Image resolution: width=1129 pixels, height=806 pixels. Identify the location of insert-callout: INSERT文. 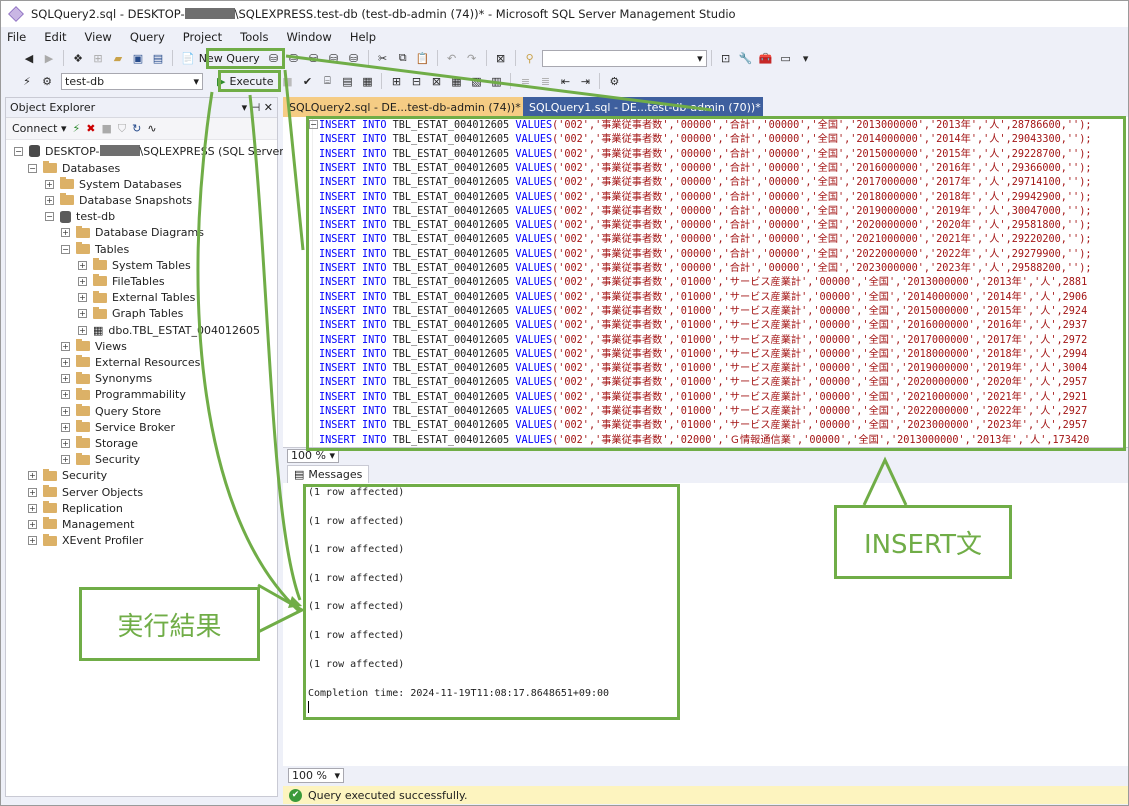
(923, 542).